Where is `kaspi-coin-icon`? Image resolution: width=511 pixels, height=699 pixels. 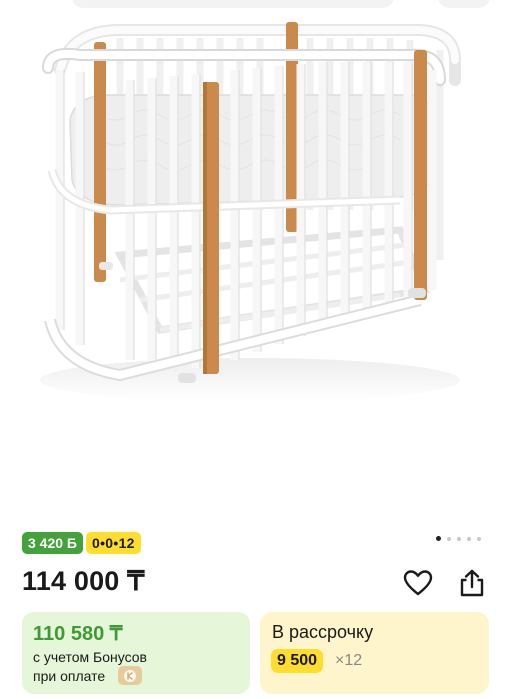 kaspi-coin-icon is located at coordinates (130, 675).